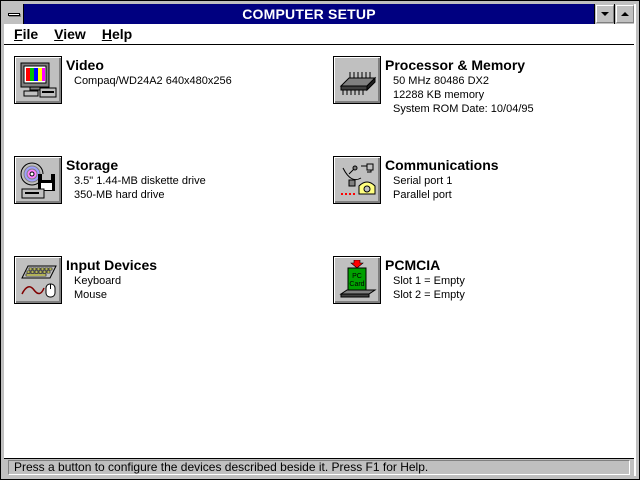  I want to click on video-button, so click(38, 80).